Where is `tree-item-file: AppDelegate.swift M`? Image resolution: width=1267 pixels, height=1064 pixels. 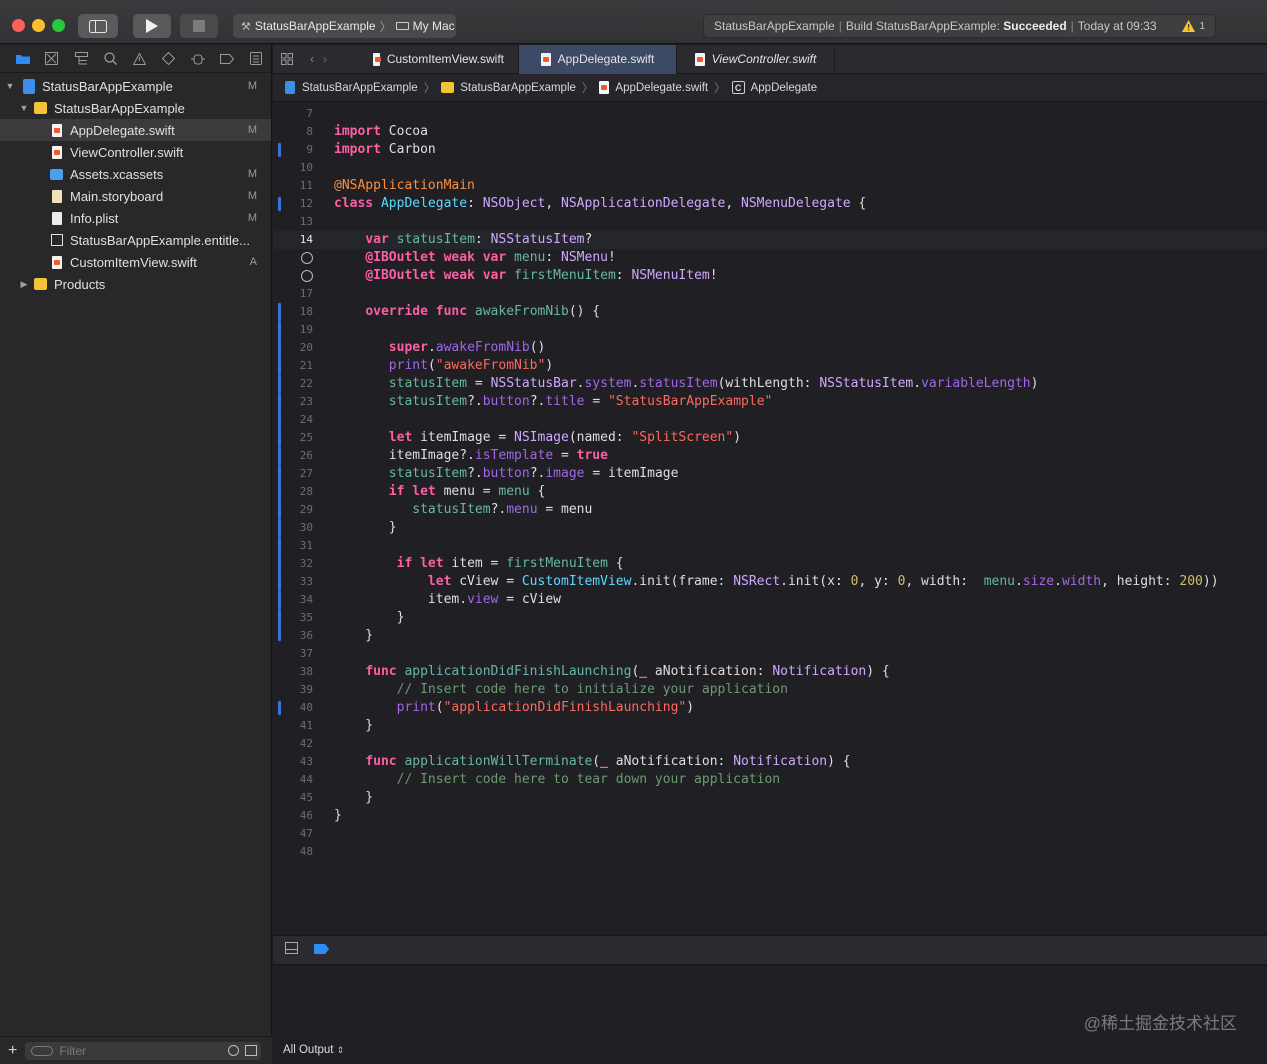 tree-item-file: AppDelegate.swift M is located at coordinates (135, 130).